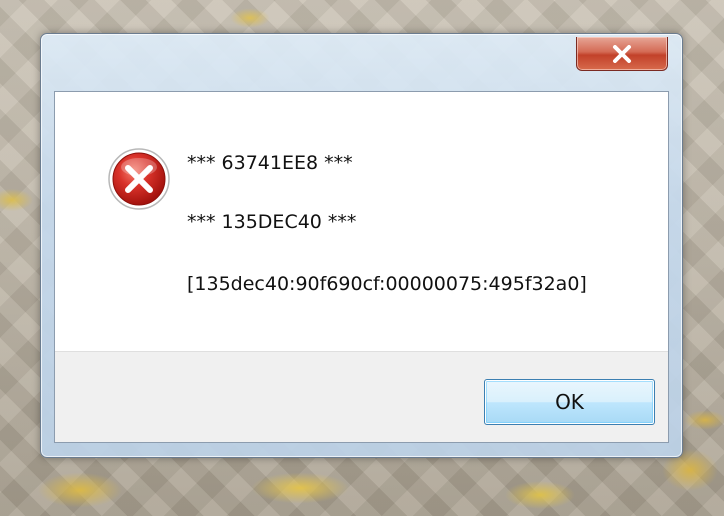 The width and height of the screenshot is (724, 516). What do you see at coordinates (272, 222) in the screenshot?
I see `error-message-line-2: *** 135DEC40 ***` at bounding box center [272, 222].